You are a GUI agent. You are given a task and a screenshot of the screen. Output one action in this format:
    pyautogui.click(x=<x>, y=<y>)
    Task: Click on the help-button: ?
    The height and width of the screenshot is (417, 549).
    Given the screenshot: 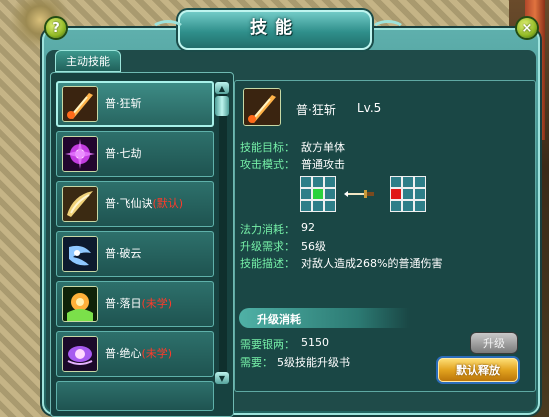 What is the action you would take?
    pyautogui.click(x=56, y=28)
    